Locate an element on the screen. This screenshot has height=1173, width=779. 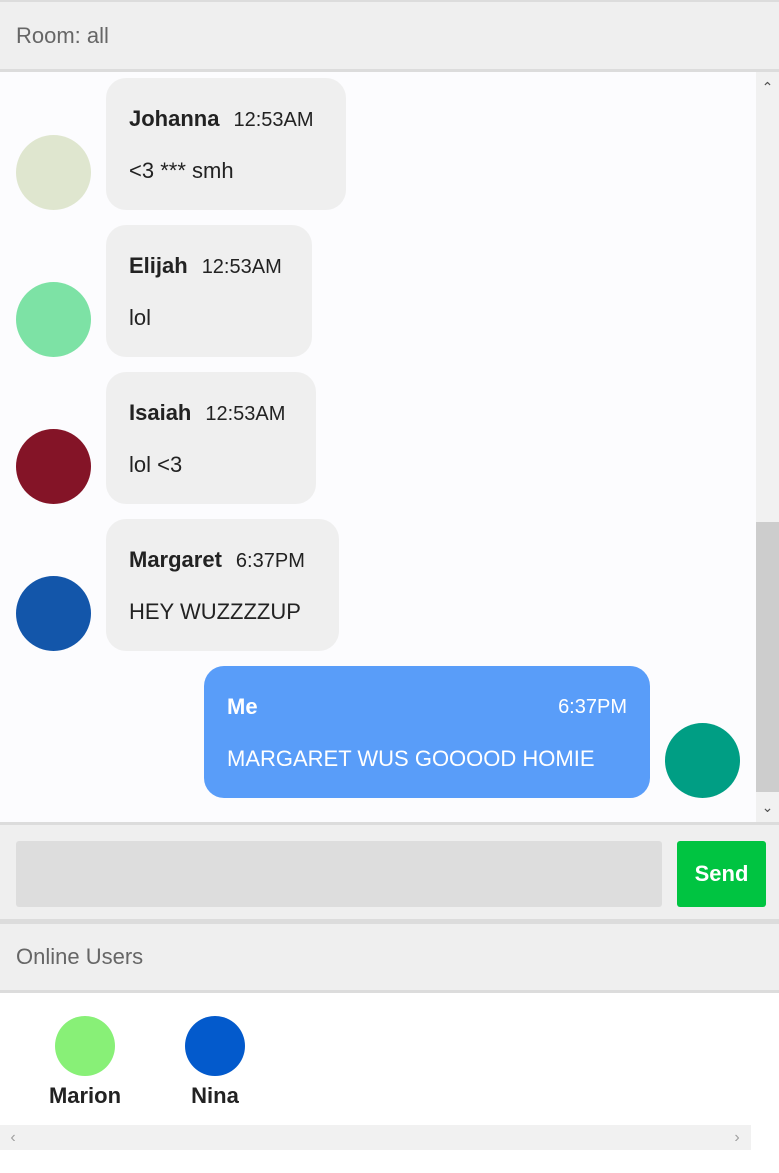
message-bubble: Margaret 6:37PM HEY WUZZZZUP is located at coordinates (222, 585).